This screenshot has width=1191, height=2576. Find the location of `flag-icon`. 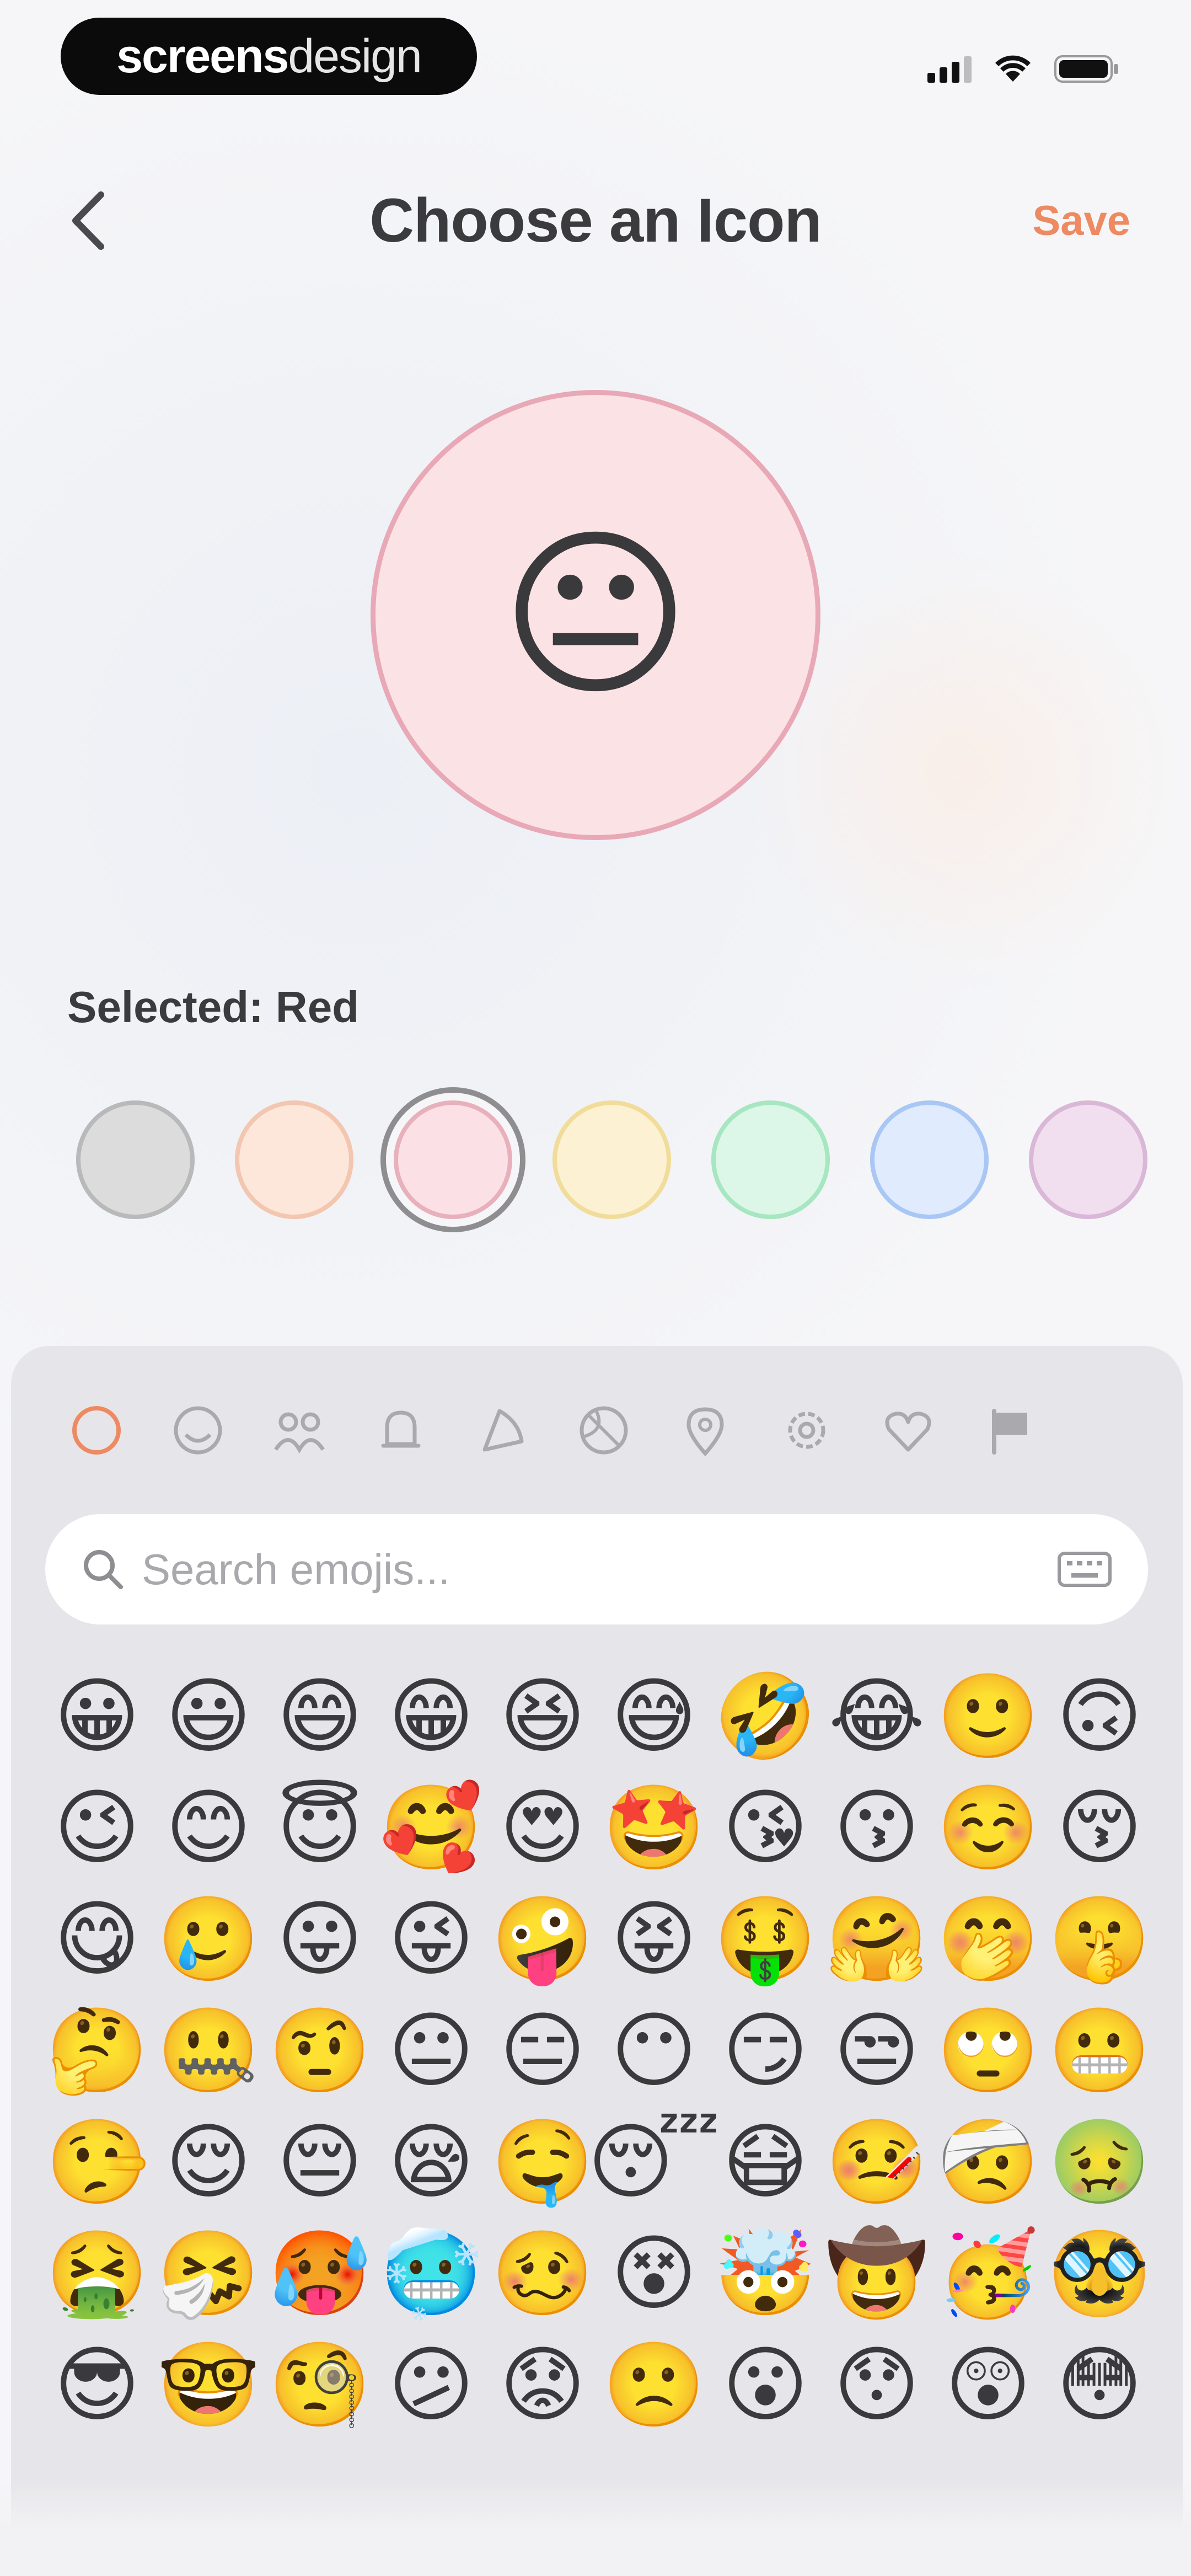

flag-icon is located at coordinates (1009, 1432).